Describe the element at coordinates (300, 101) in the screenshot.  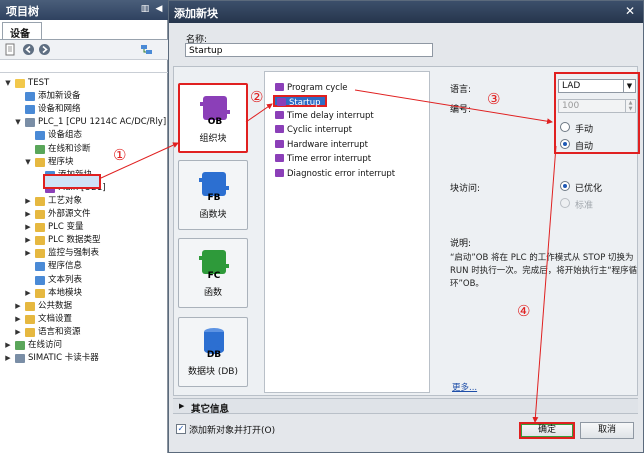
I see `list-item-startup: Startup` at that location.